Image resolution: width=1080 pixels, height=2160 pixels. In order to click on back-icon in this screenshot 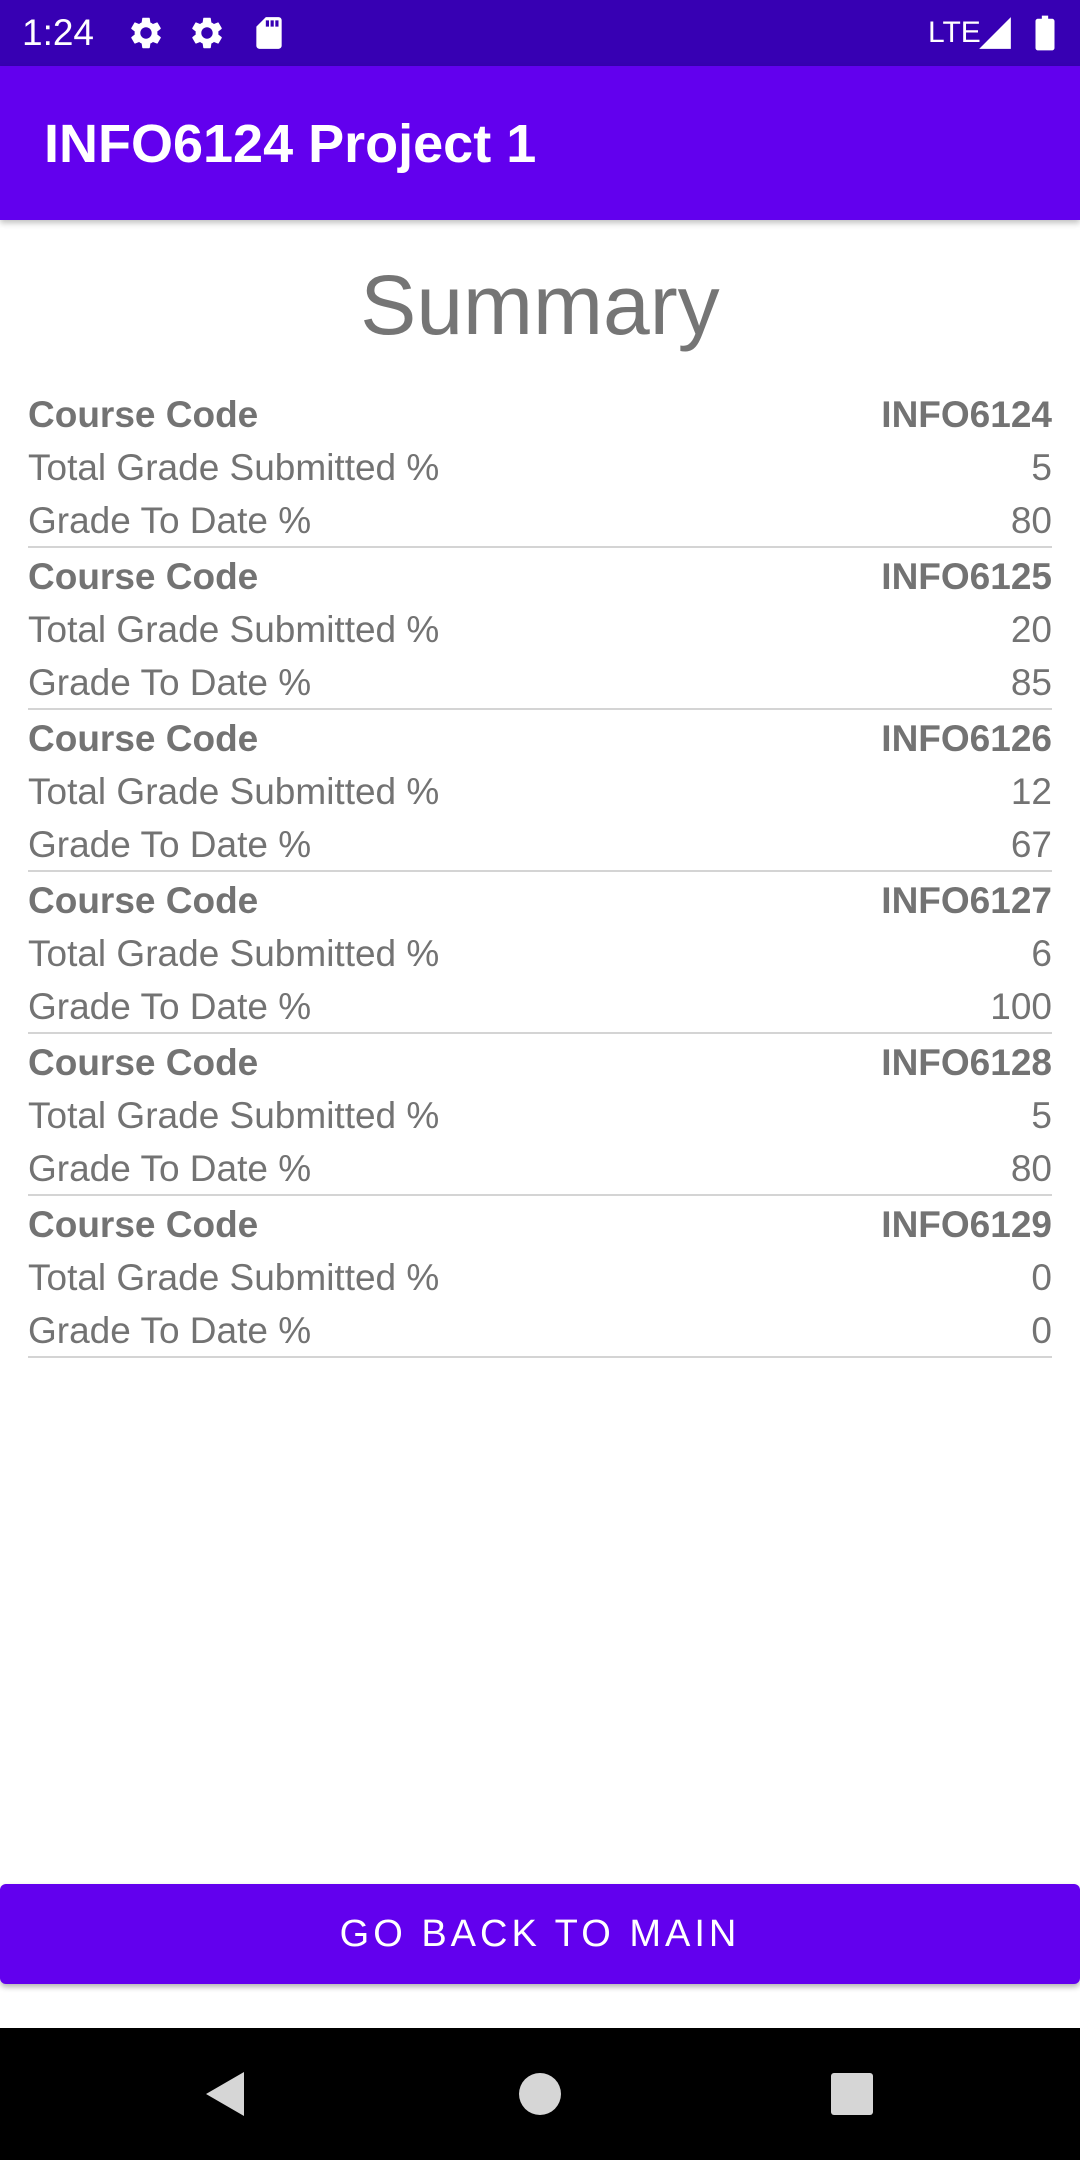, I will do `click(226, 2094)`.